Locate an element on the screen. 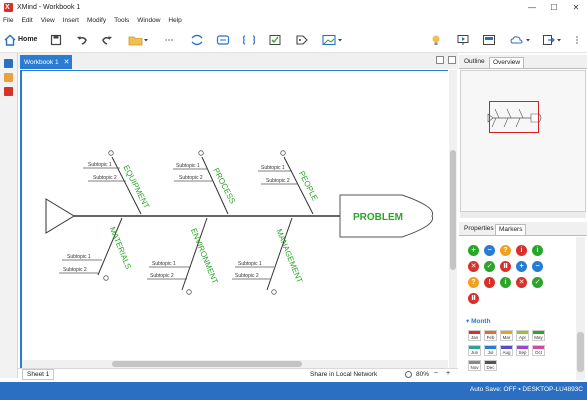 The width and height of the screenshot is (587, 400). tab-workbook-1: Workbook 1 ✕ is located at coordinates (46, 62).